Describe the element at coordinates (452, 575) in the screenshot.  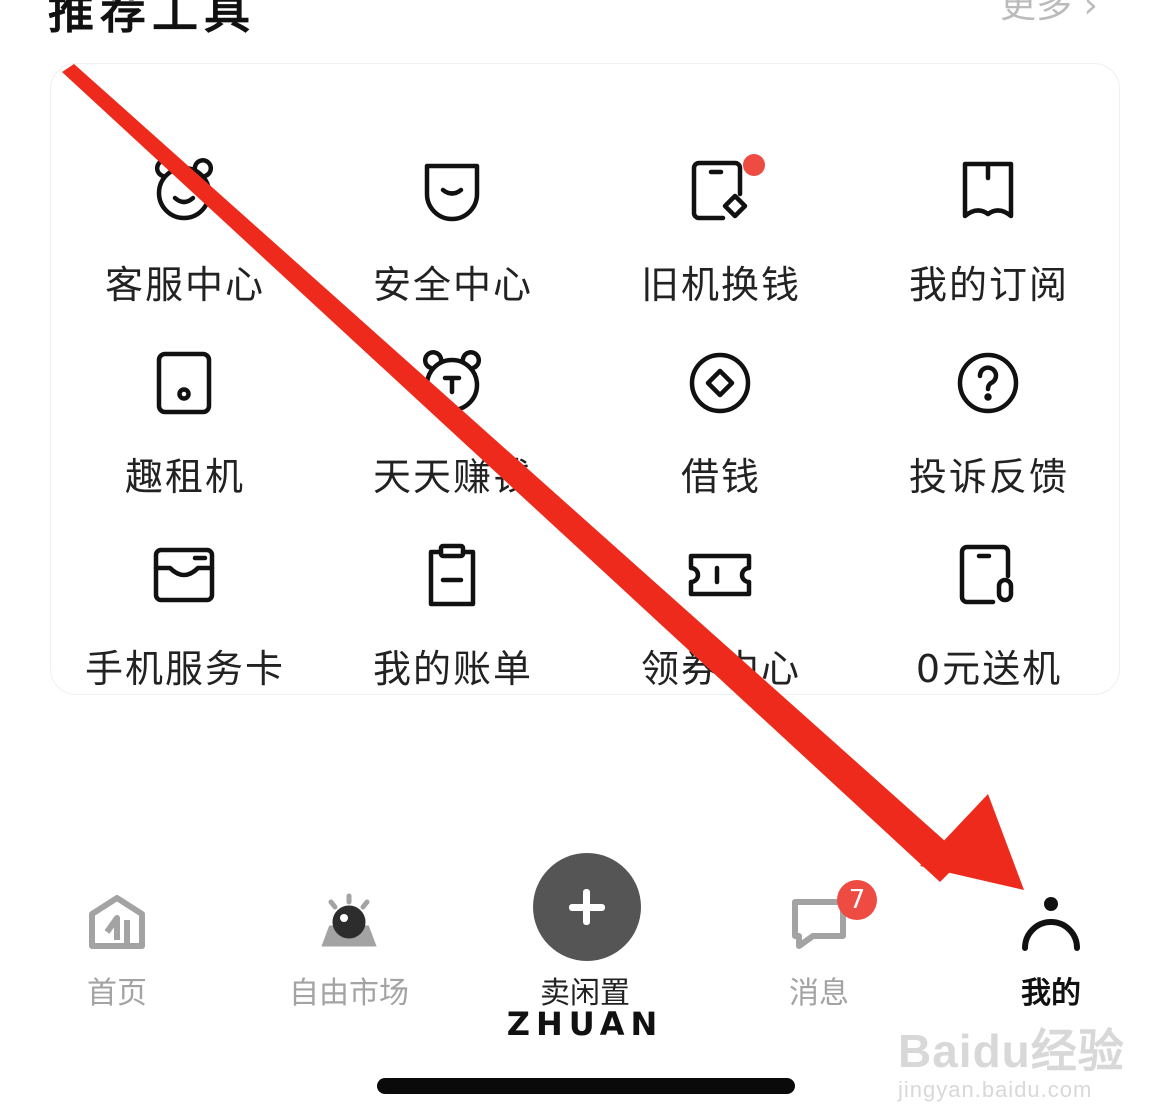
I see `clipboard-icon` at that location.